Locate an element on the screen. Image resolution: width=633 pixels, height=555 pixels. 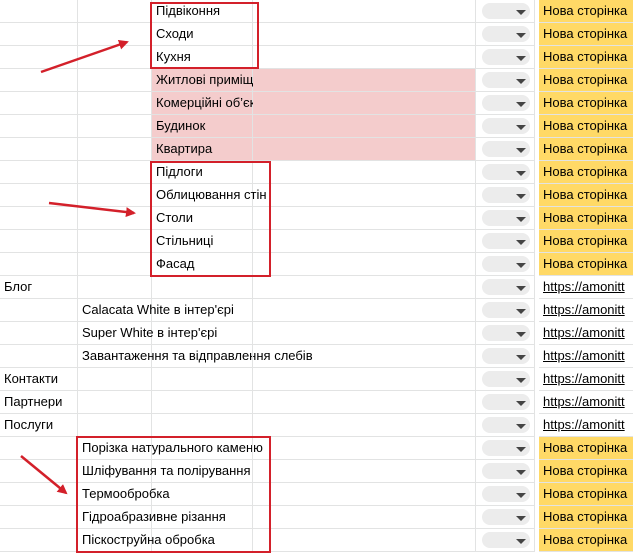
cell-col-c: Житлові приміщення is located at coordinates (217, 80).